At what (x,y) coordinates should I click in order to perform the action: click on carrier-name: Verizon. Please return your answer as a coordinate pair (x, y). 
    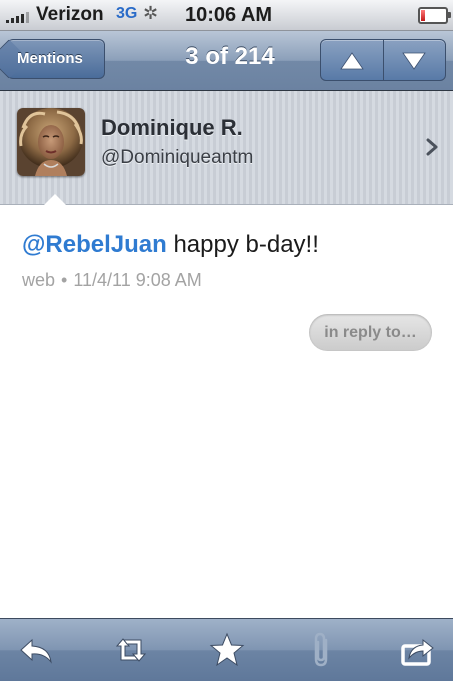
    Looking at the image, I should click on (70, 14).